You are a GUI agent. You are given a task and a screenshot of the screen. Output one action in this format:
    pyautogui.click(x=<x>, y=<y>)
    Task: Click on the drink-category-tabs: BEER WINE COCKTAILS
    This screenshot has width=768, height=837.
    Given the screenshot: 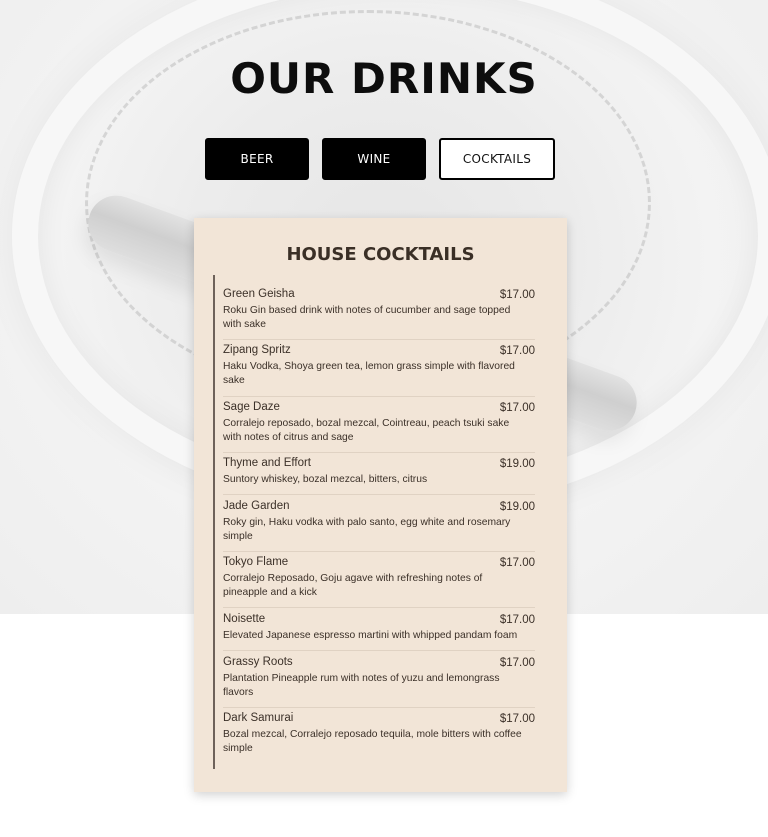 What is the action you would take?
    pyautogui.click(x=384, y=159)
    